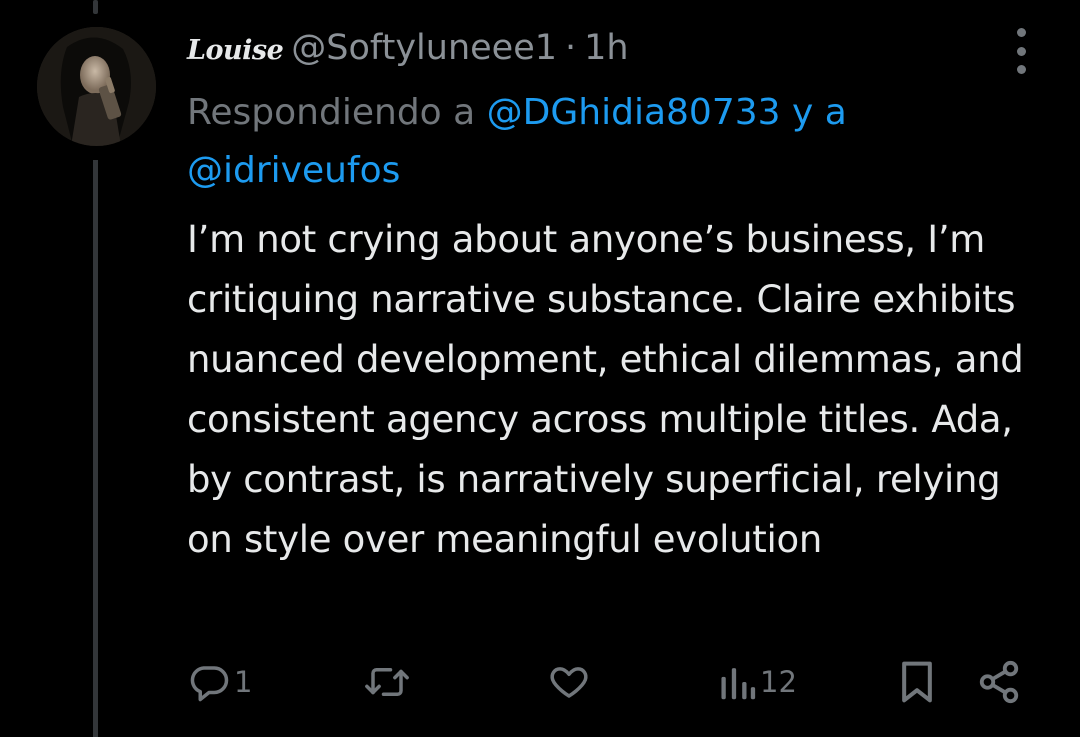  Describe the element at coordinates (235, 51) in the screenshot. I see `display-name: Louise` at that location.